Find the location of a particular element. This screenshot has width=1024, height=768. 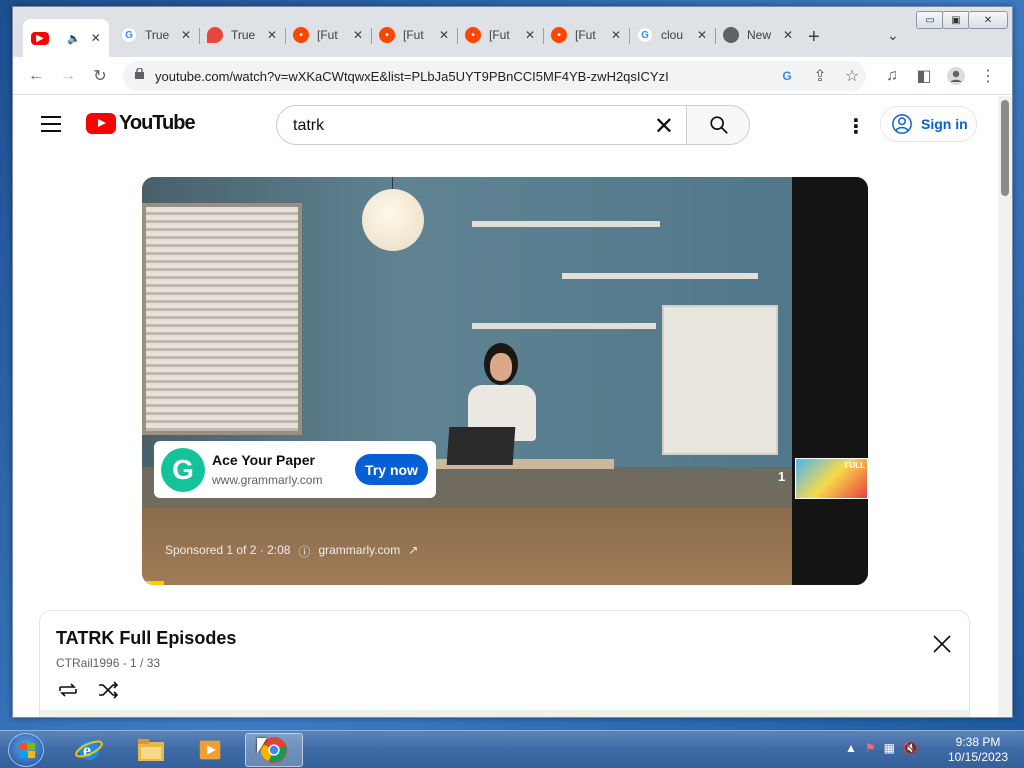

info-icon: ⓘ is located at coordinates (304, 551).